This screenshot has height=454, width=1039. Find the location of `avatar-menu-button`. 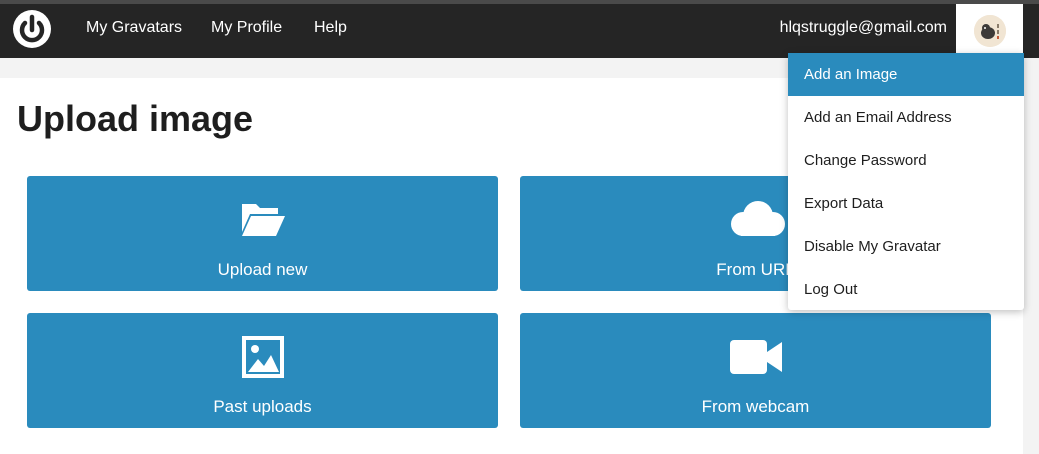

avatar-menu-button is located at coordinates (989, 30).